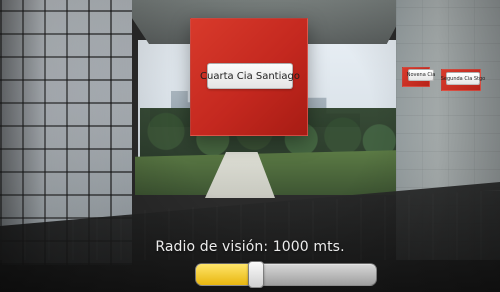 This screenshot has height=292, width=500. Describe the element at coordinates (463, 78) in the screenshot. I see `ar-marker-label-small-2: Segunda Cia Stgo` at that location.